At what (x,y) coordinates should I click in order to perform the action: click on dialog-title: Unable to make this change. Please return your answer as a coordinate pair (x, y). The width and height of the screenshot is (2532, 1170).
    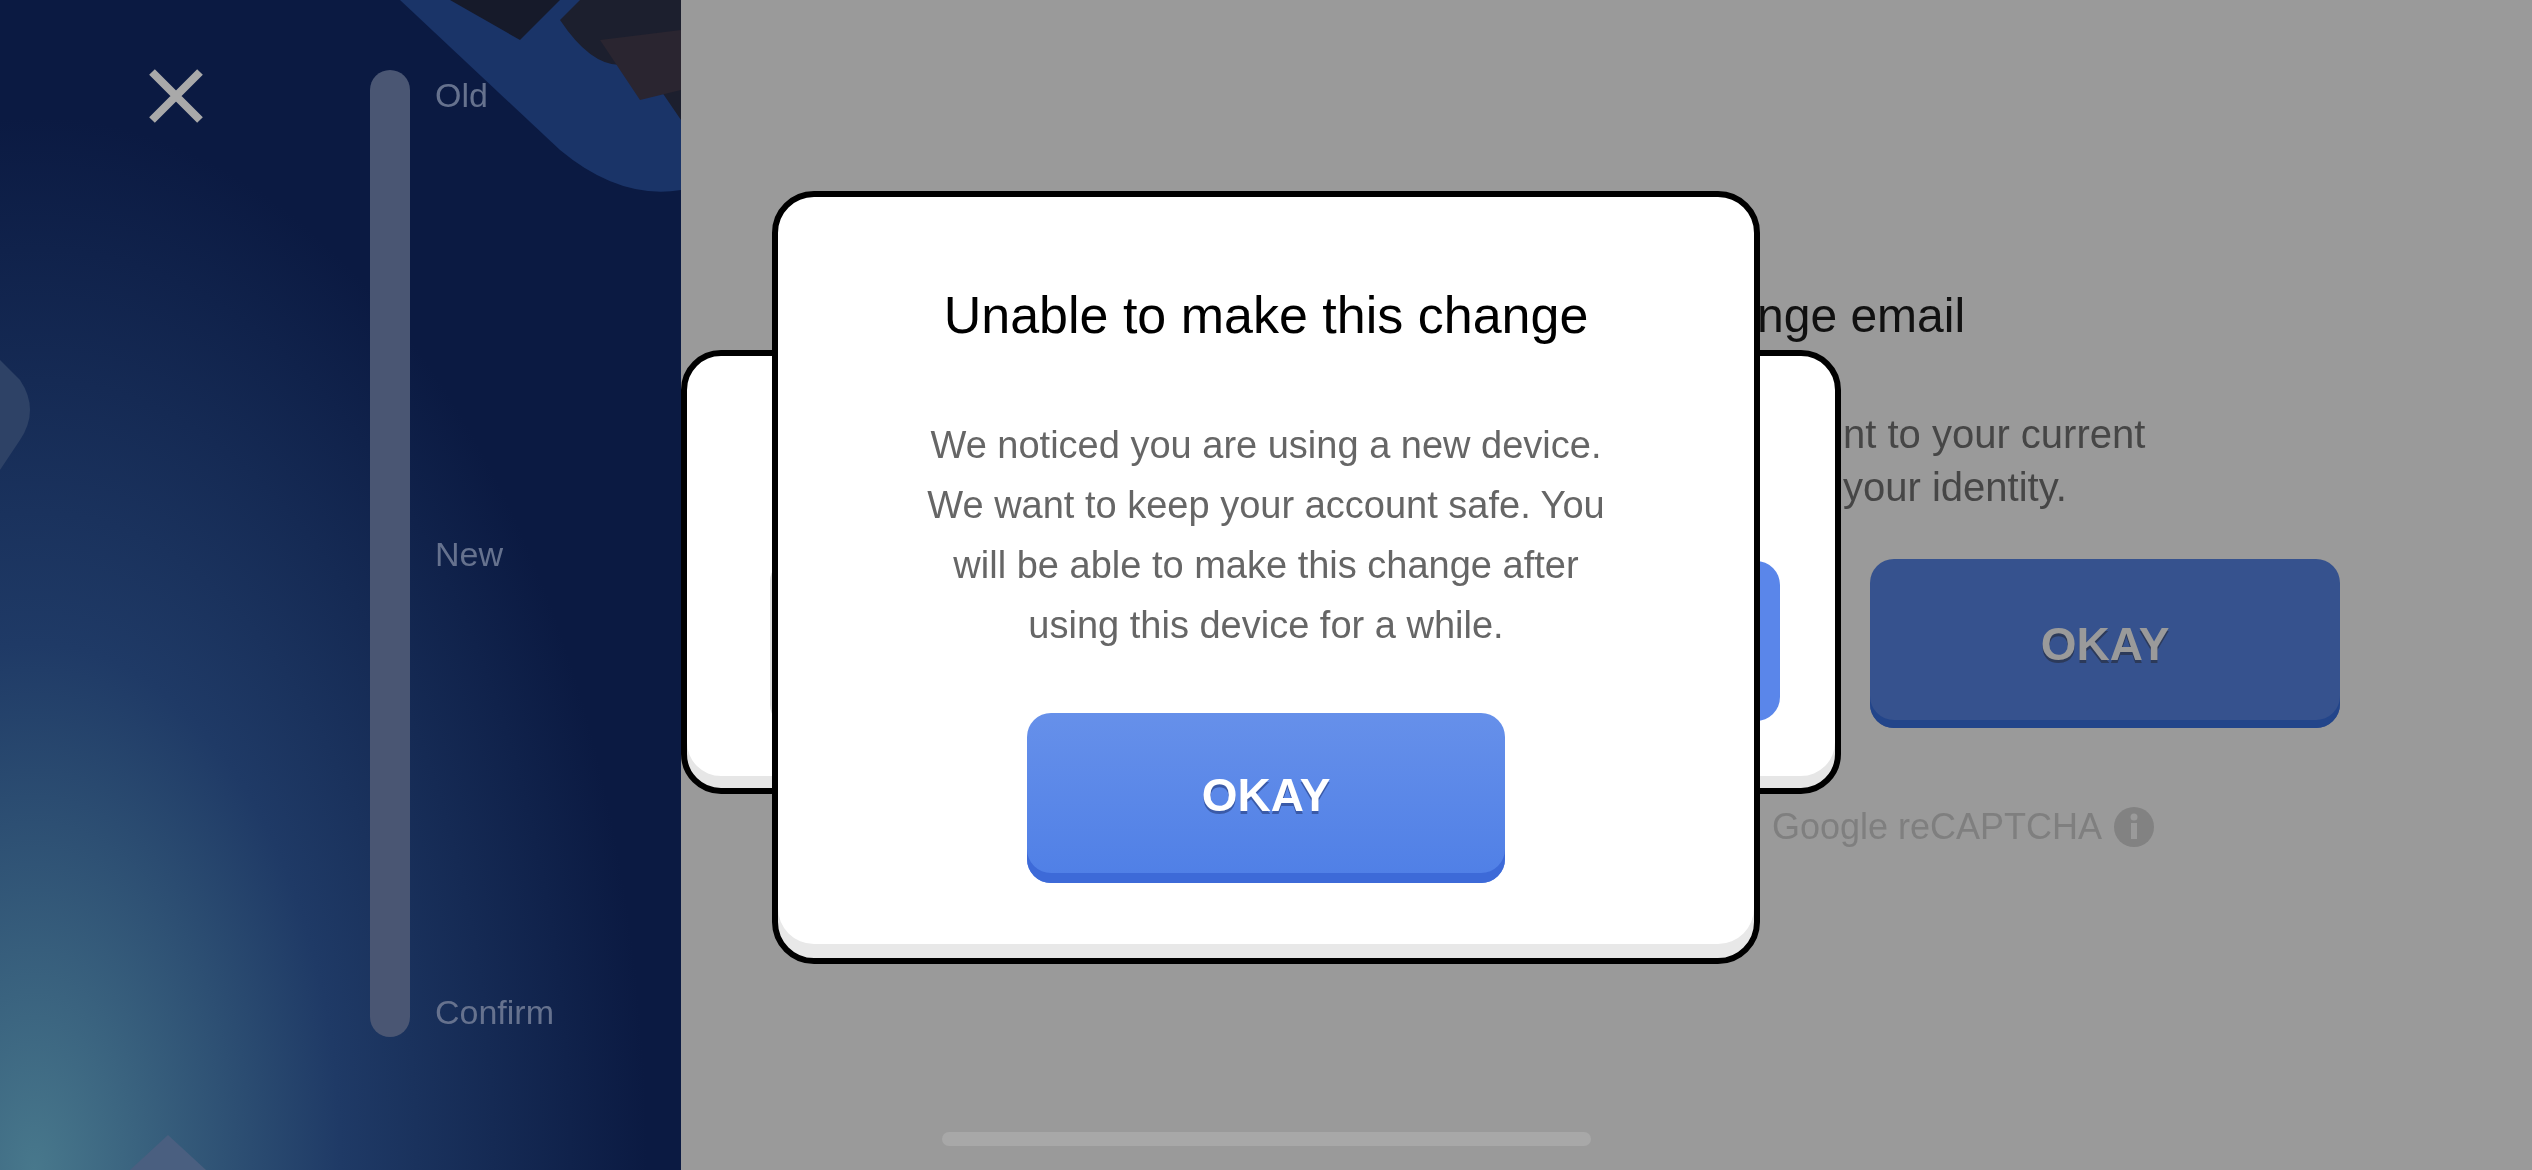
    Looking at the image, I should click on (1266, 315).